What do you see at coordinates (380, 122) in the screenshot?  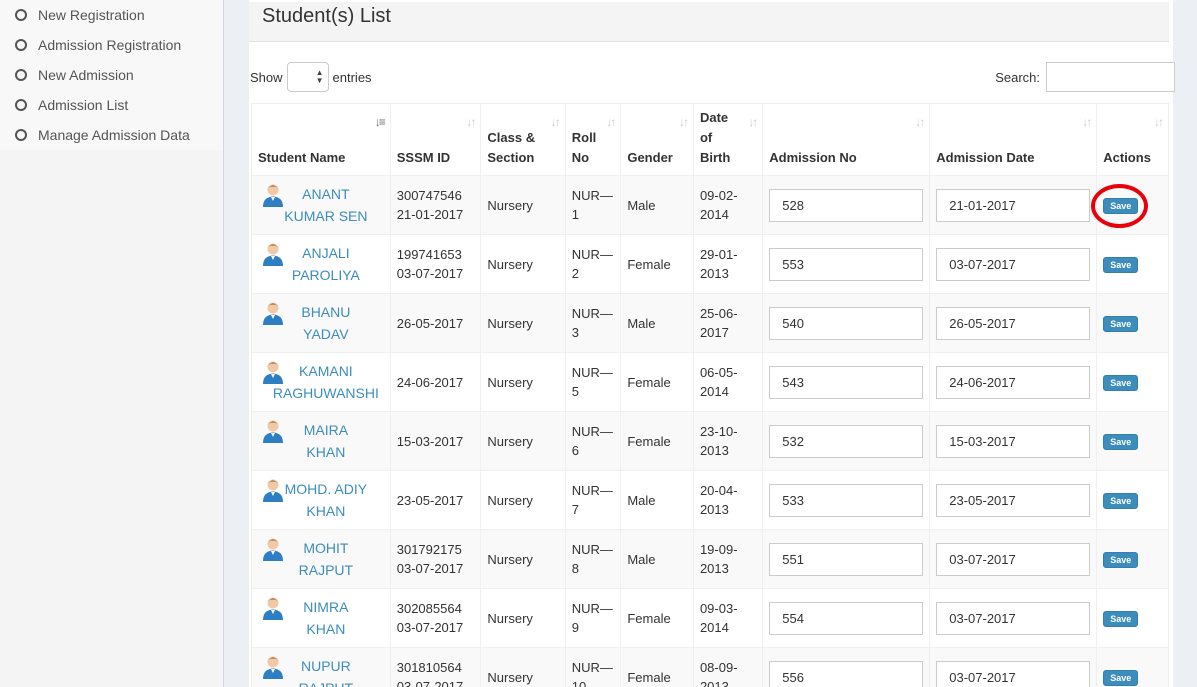 I see `sort-desc-icon: ↓≡` at bounding box center [380, 122].